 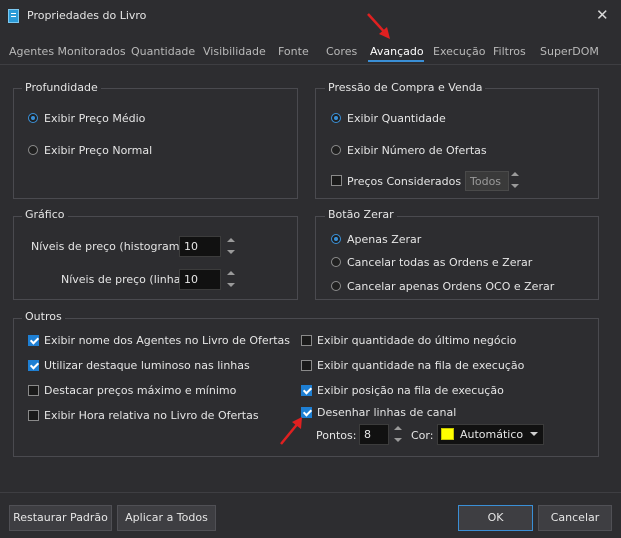 What do you see at coordinates (422, 435) in the screenshot?
I see `label-cor: Cor:` at bounding box center [422, 435].